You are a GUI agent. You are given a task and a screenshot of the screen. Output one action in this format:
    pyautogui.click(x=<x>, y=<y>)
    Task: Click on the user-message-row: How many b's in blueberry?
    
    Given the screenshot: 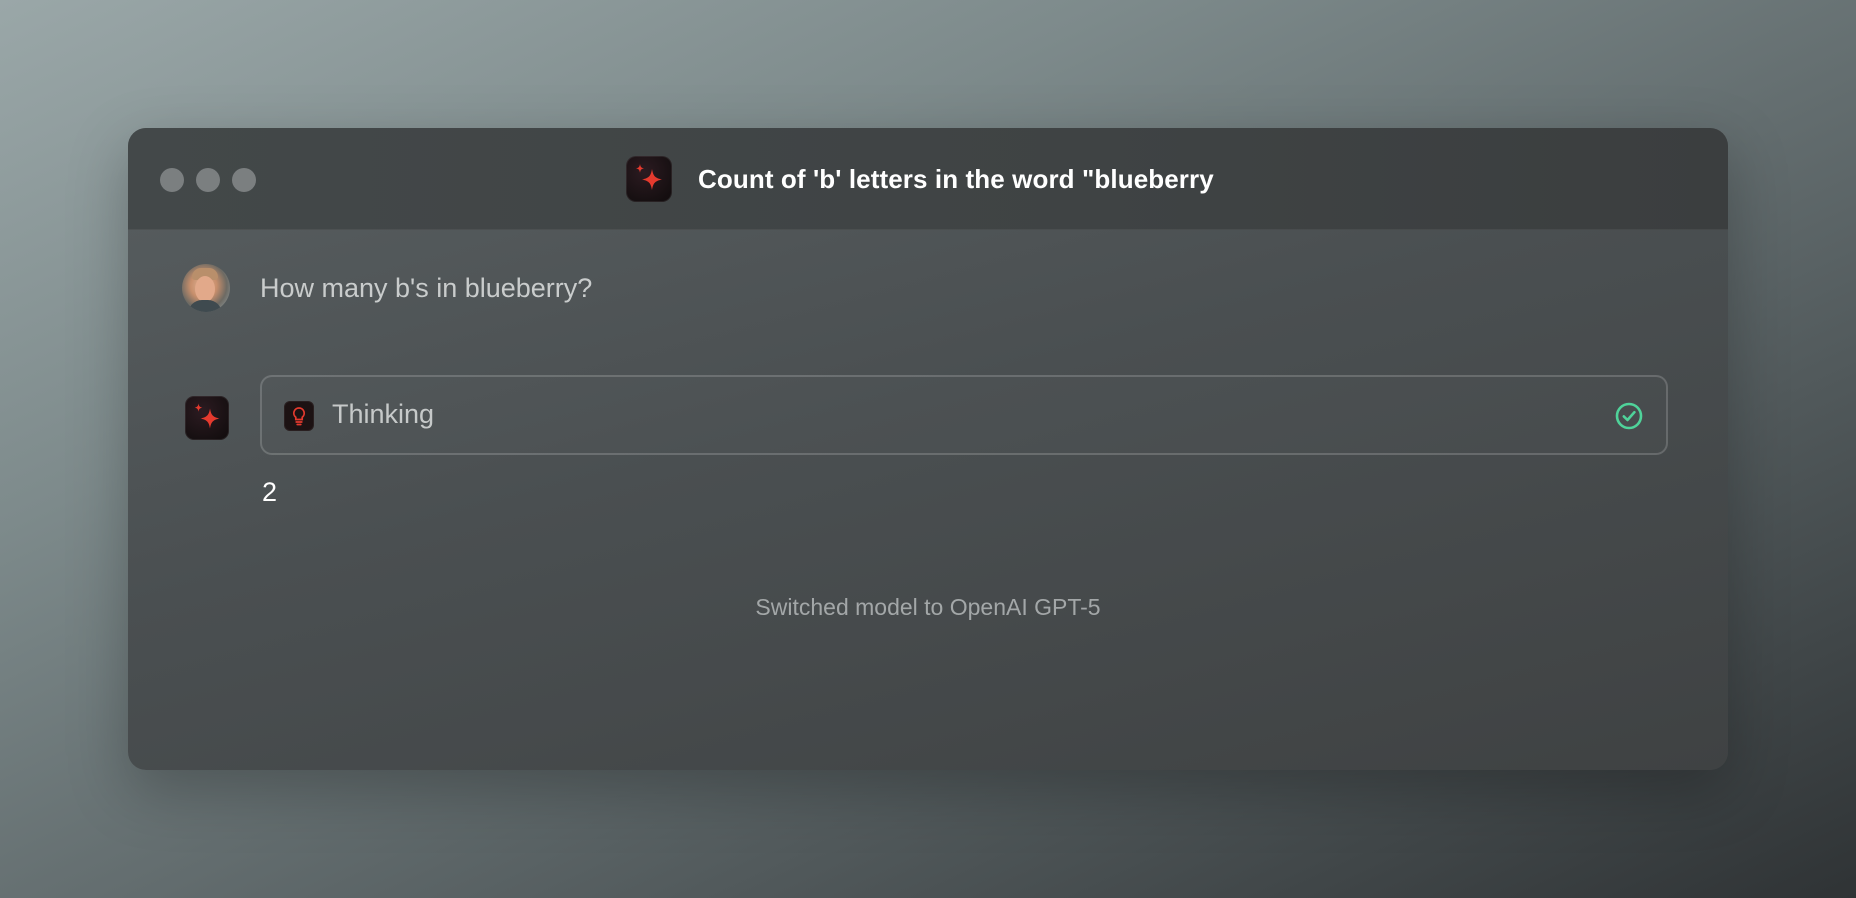 What is the action you would take?
    pyautogui.click(x=387, y=288)
    